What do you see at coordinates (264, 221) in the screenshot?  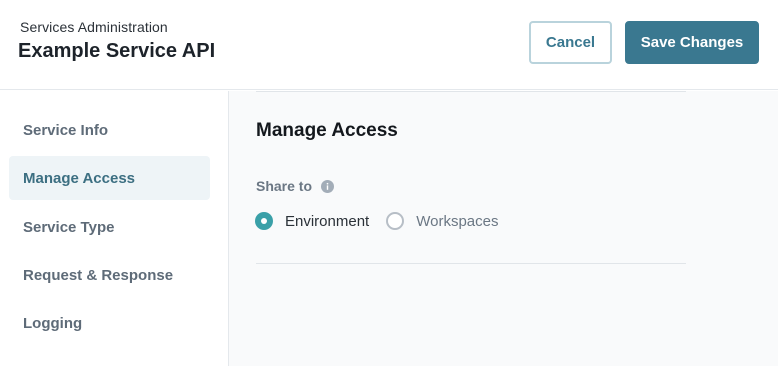 I see `radio-button-checked` at bounding box center [264, 221].